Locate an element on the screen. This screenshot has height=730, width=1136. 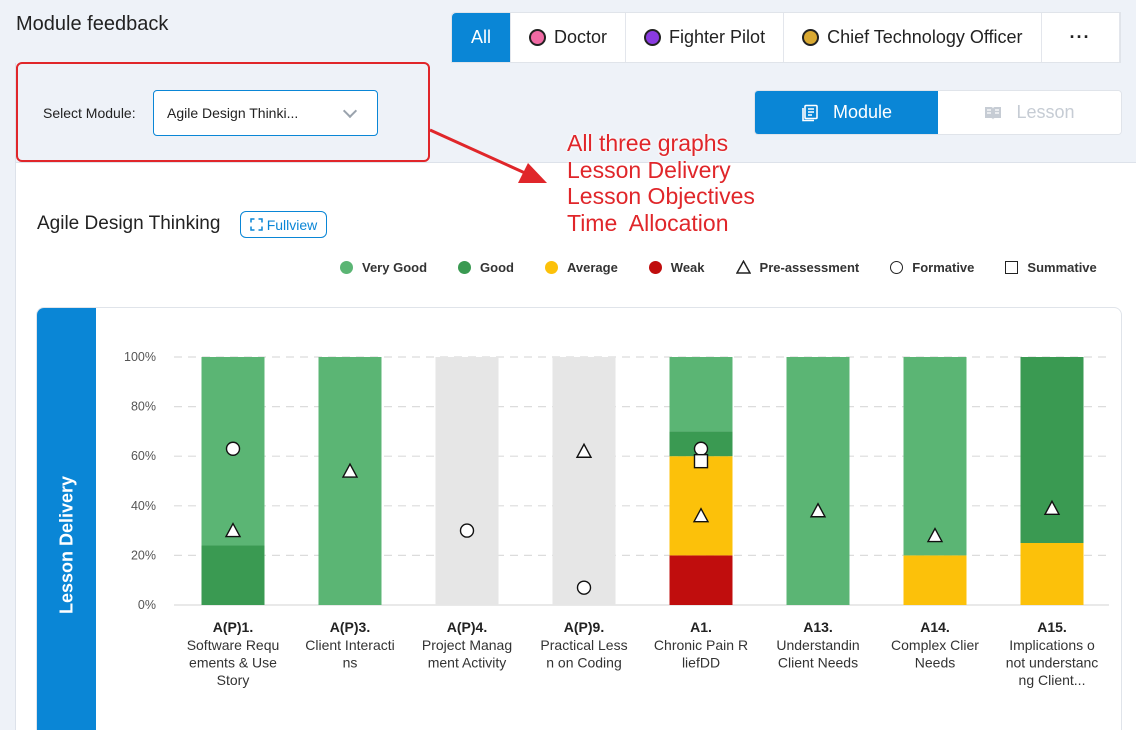
bar-segment-weak is located at coordinates (701, 580).